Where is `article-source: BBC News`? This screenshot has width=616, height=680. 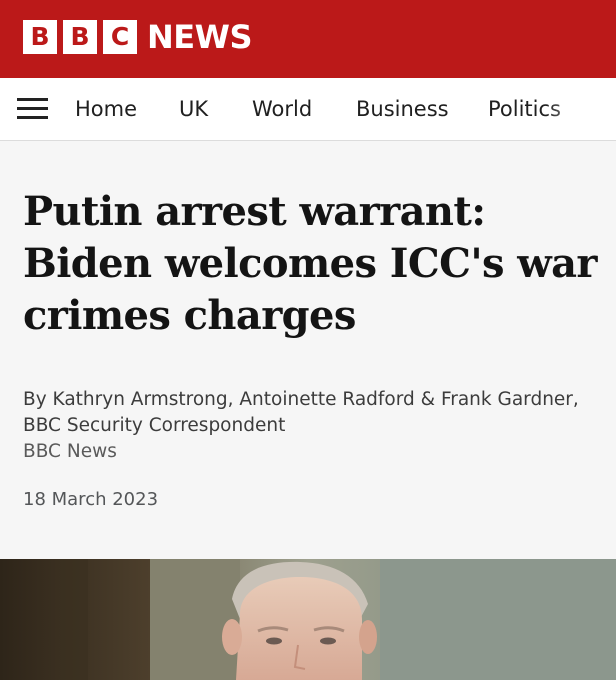 article-source: BBC News is located at coordinates (70, 451).